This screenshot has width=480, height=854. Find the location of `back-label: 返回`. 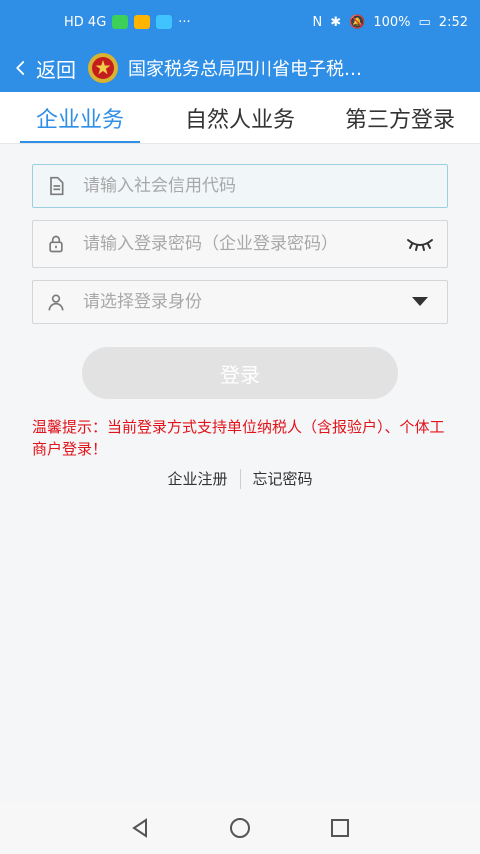

back-label: 返回 is located at coordinates (56, 69).